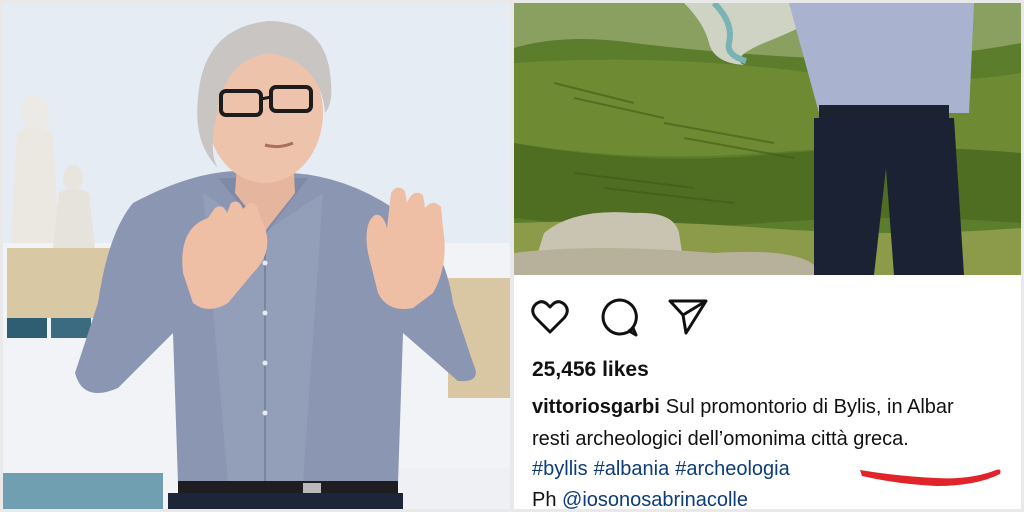 Image resolution: width=1024 pixels, height=512 pixels. I want to click on hashtag-archeologia: #archeologia, so click(732, 469).